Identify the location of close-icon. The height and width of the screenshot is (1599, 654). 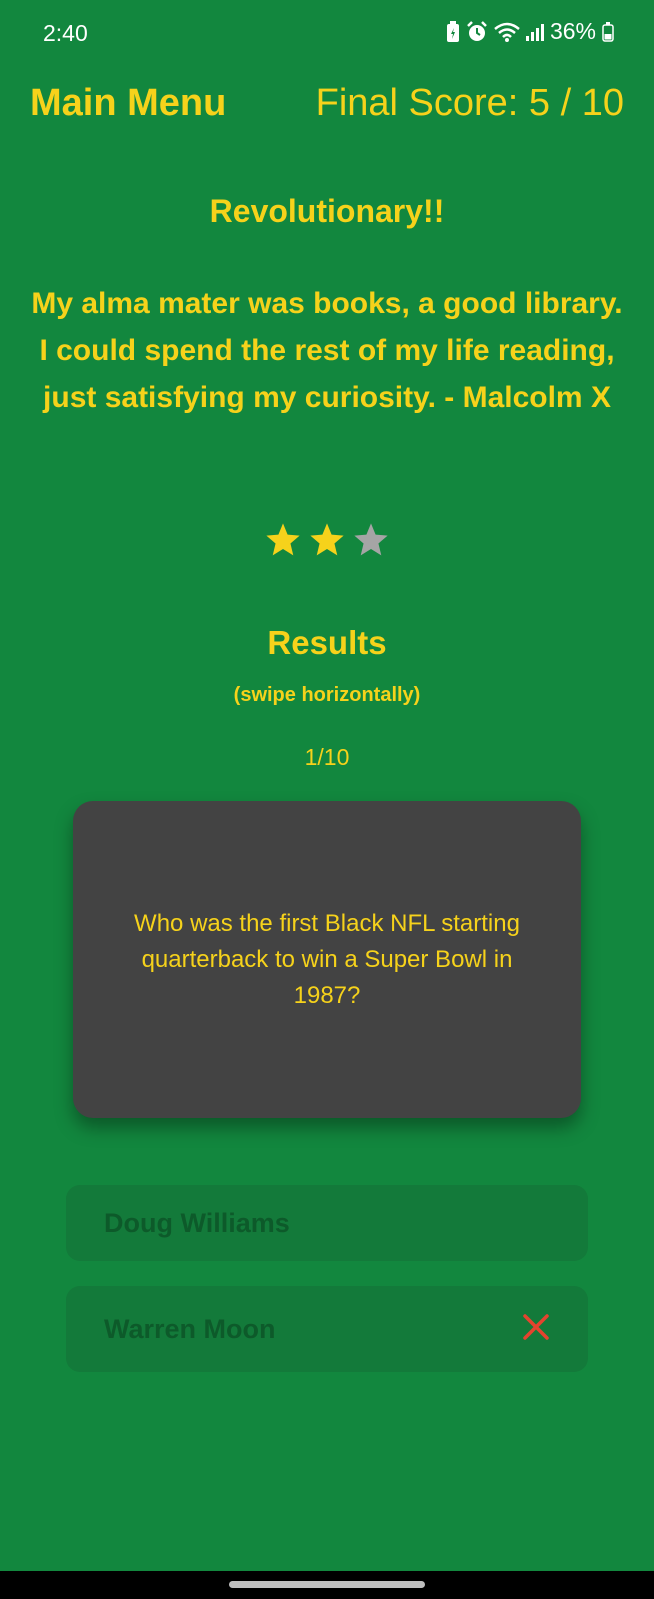
(536, 1329).